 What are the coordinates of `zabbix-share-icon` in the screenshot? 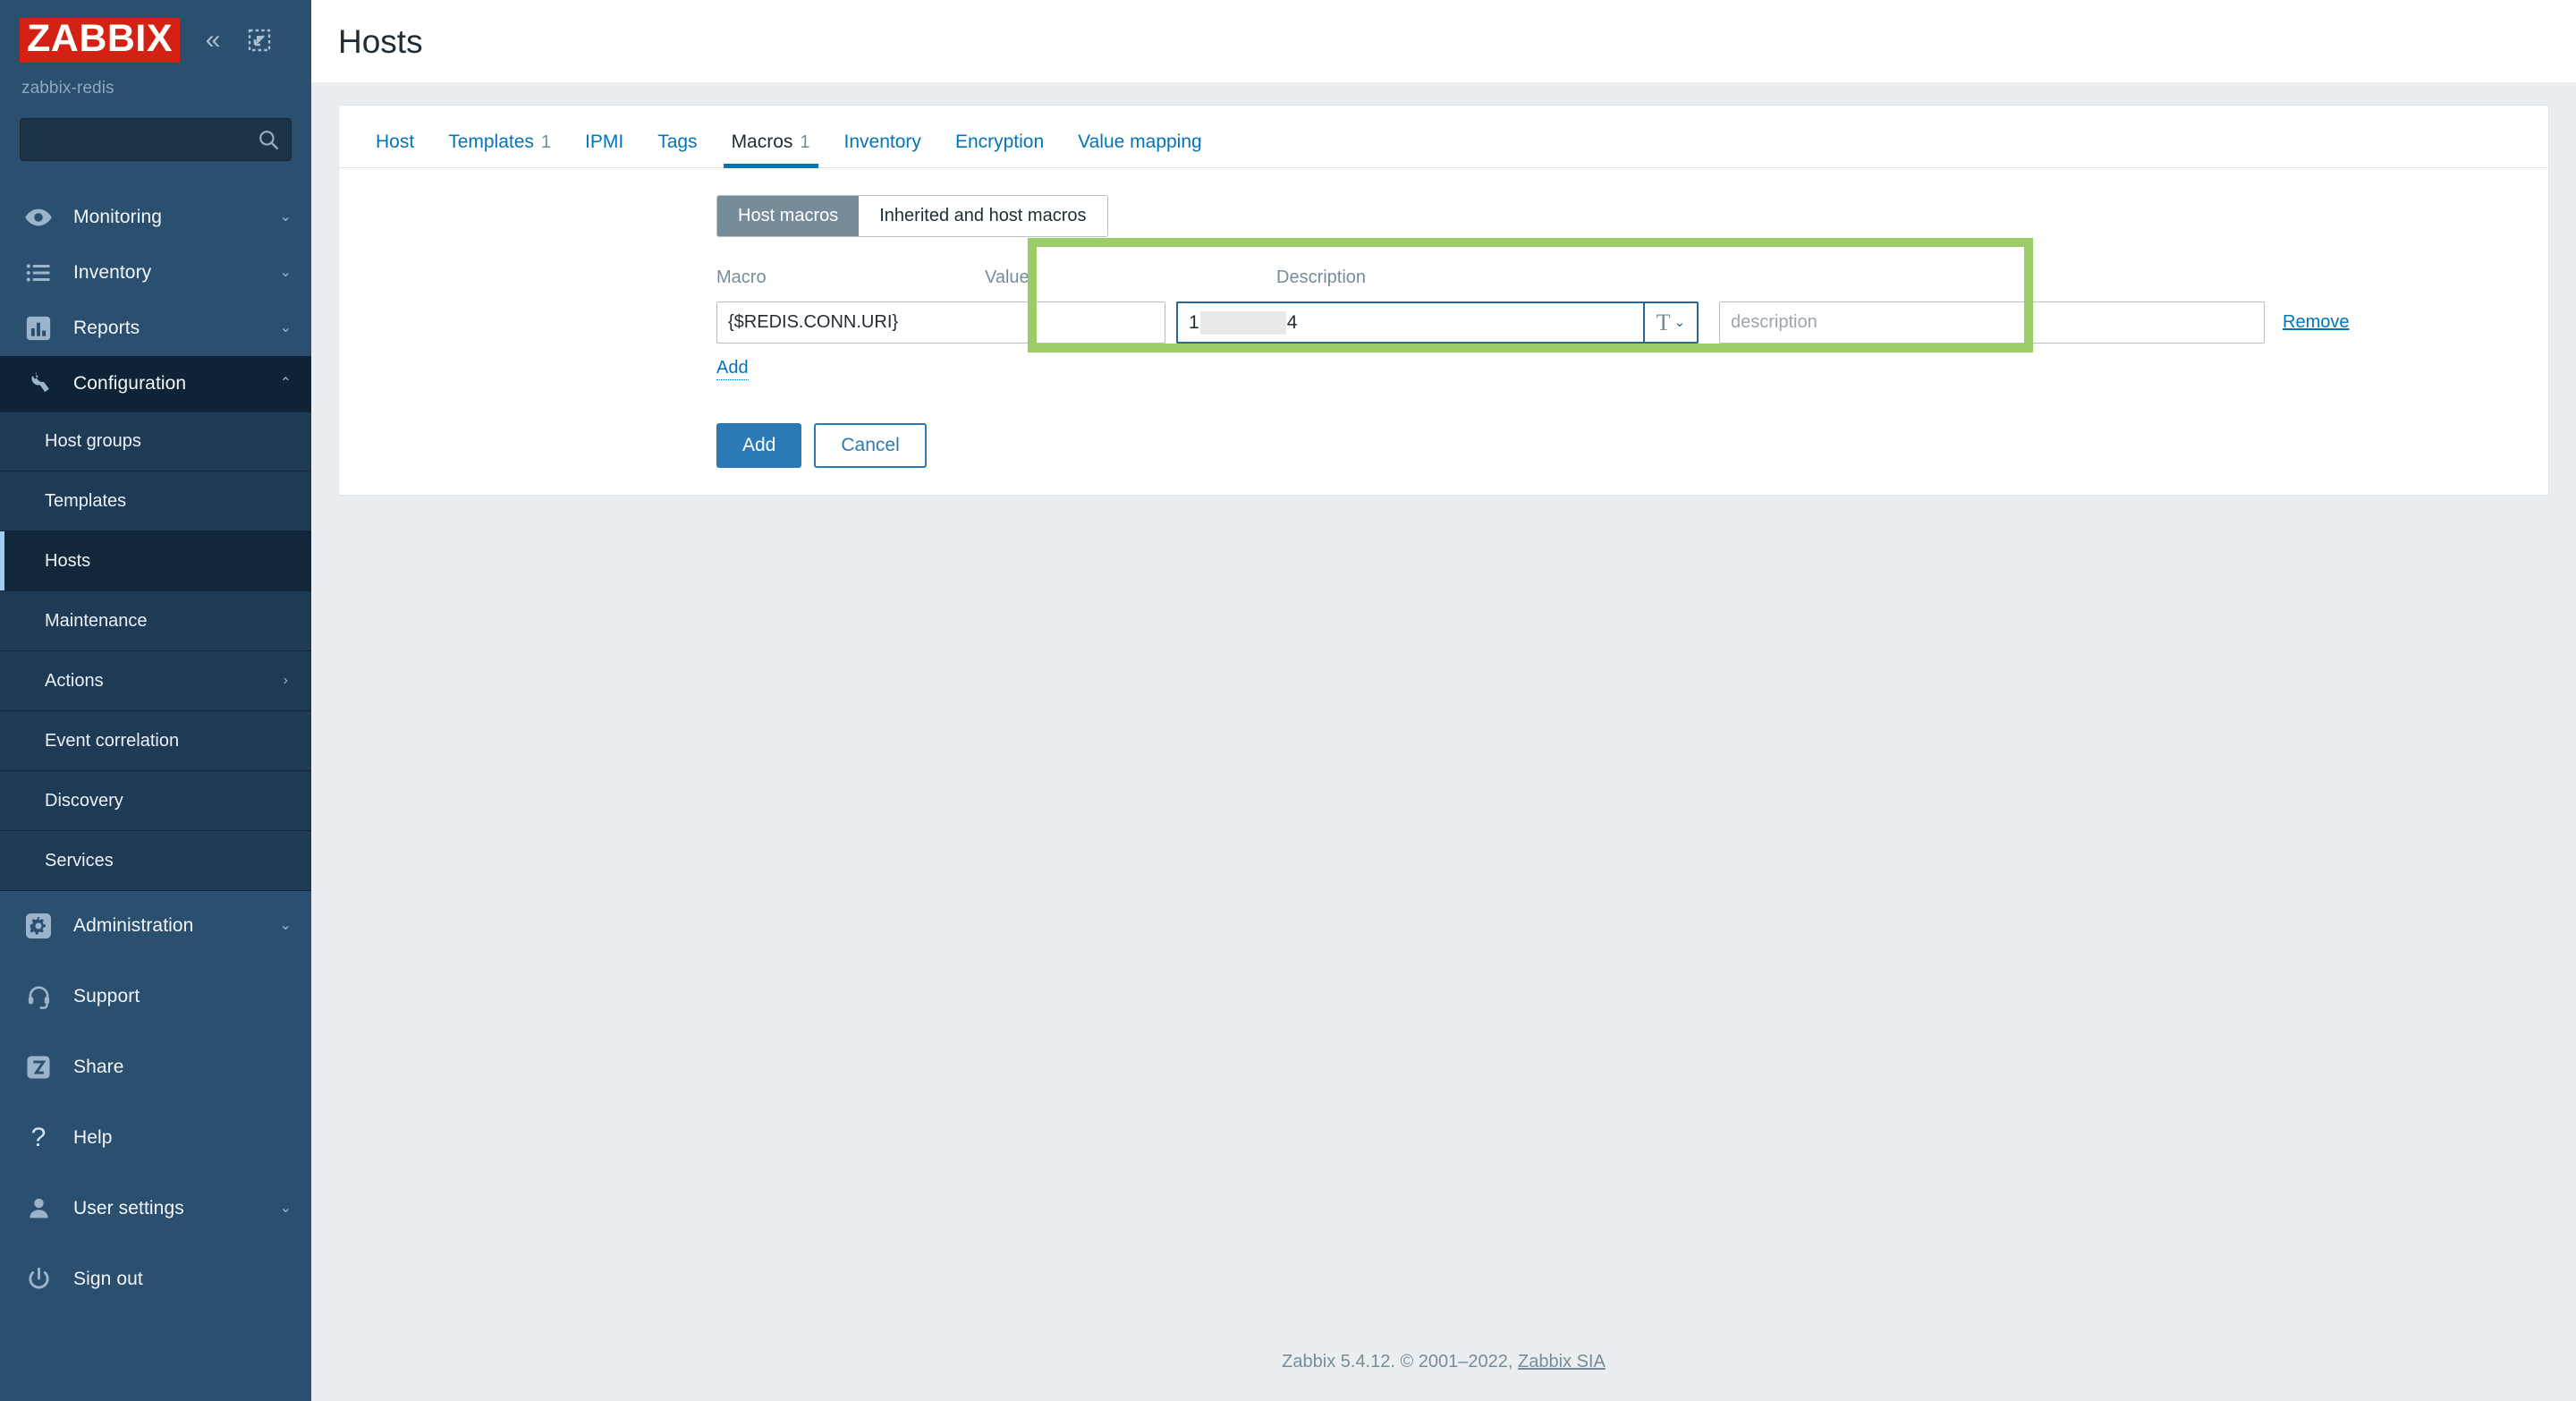 It's located at (38, 1067).